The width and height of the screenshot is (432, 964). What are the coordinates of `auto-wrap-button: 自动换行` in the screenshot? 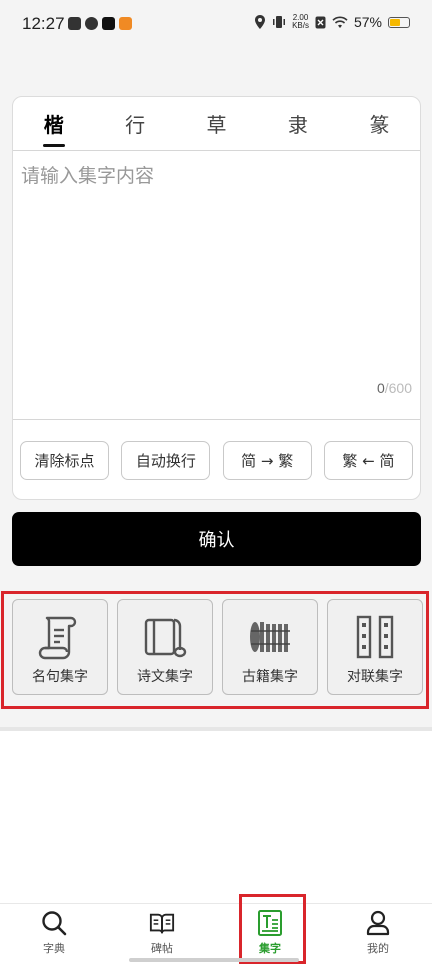 It's located at (166, 460).